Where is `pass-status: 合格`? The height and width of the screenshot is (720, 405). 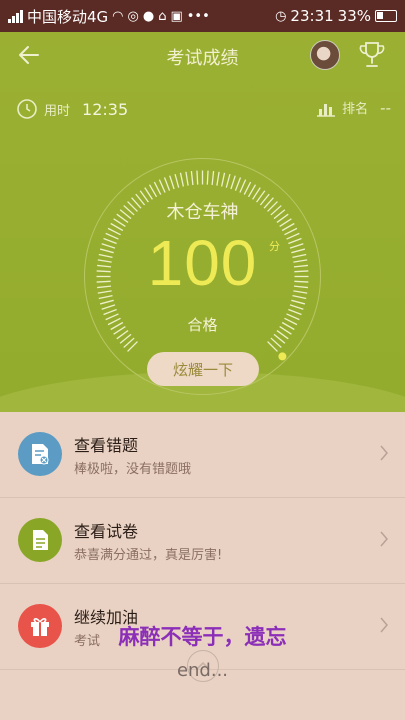
pass-status: 合格 is located at coordinates (202, 325).